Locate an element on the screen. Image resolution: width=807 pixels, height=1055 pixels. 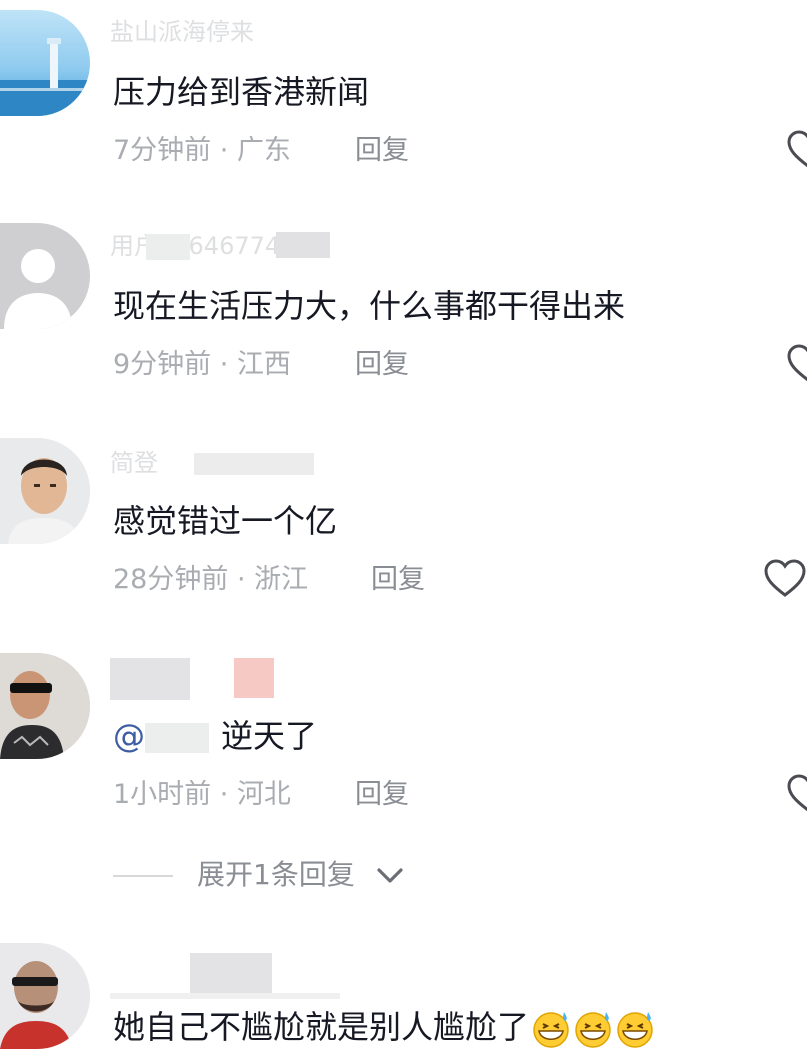
chevron-down-icon is located at coordinates (390, 875).